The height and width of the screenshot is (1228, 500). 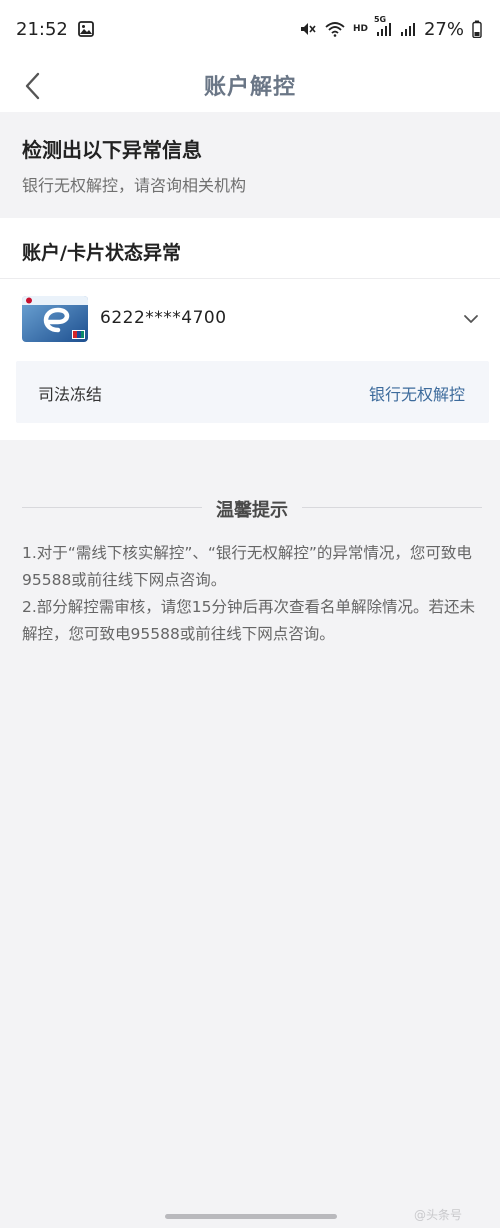 What do you see at coordinates (416, 394) in the screenshot?
I see `status-value: 银行无权解控` at bounding box center [416, 394].